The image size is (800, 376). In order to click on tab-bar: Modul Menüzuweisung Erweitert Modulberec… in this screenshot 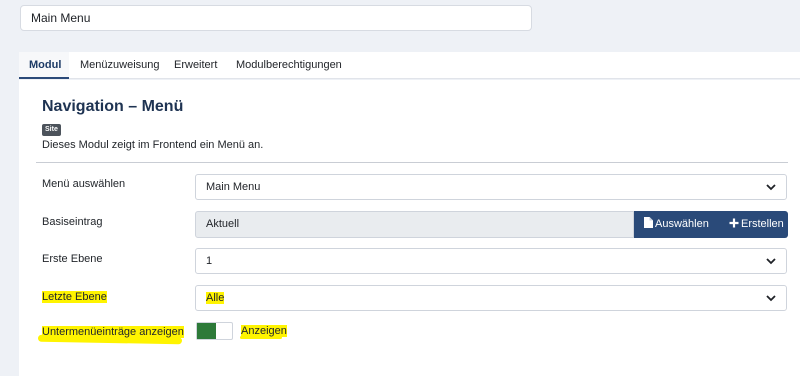, I will do `click(409, 65)`.